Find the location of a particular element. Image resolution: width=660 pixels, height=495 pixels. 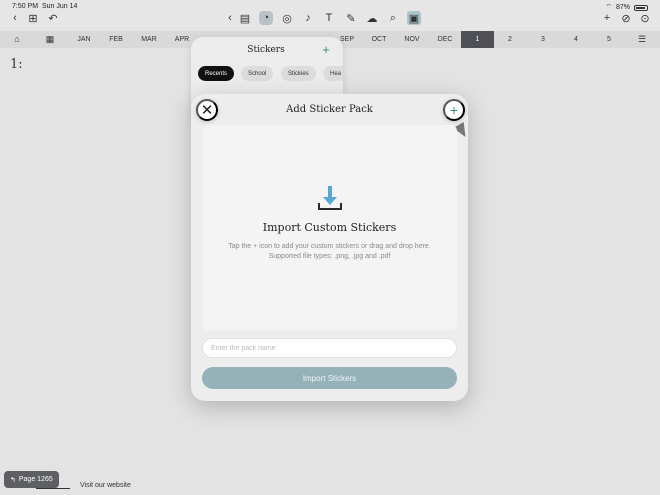

tab-feb: FEB is located at coordinates (116, 39).